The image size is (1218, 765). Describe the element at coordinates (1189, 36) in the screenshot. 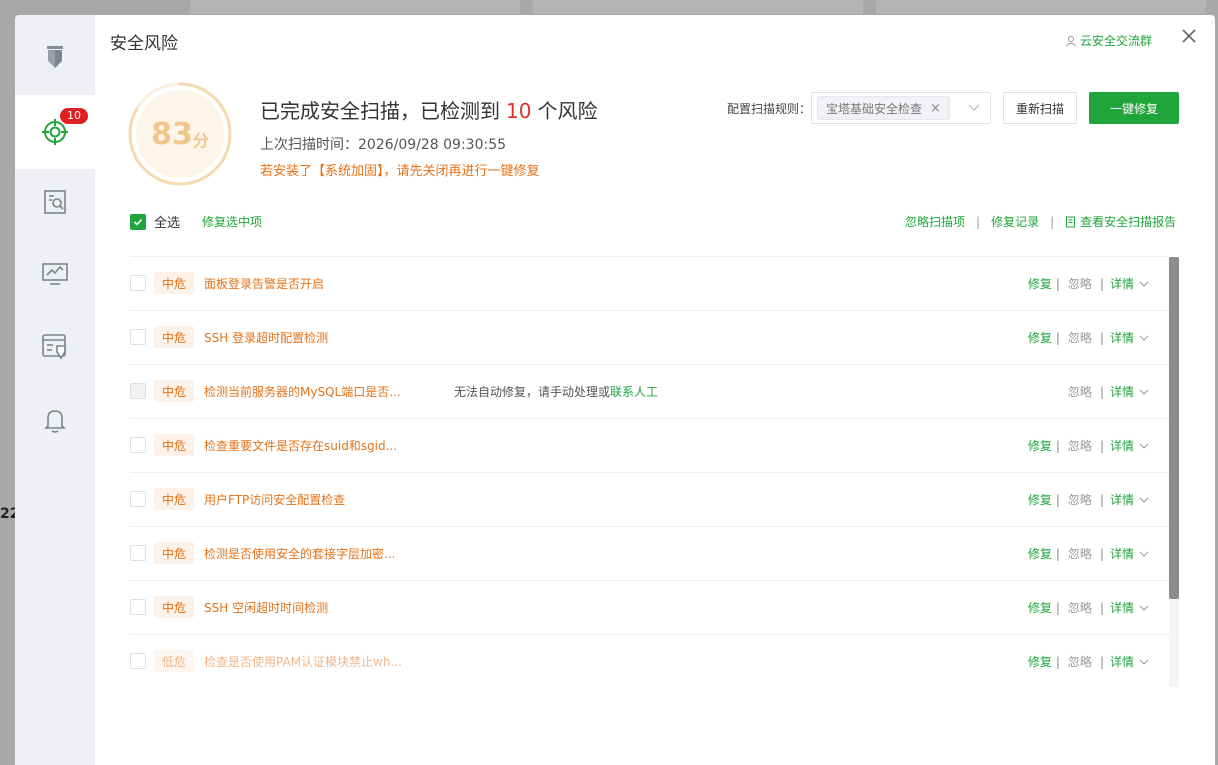

I see `close-icon` at that location.